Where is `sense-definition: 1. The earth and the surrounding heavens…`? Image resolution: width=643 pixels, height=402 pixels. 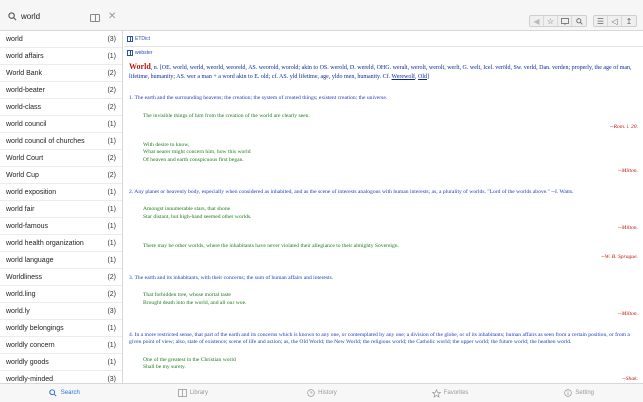 sense-definition: 1. The earth and the surrounding heavens… is located at coordinates (258, 98).